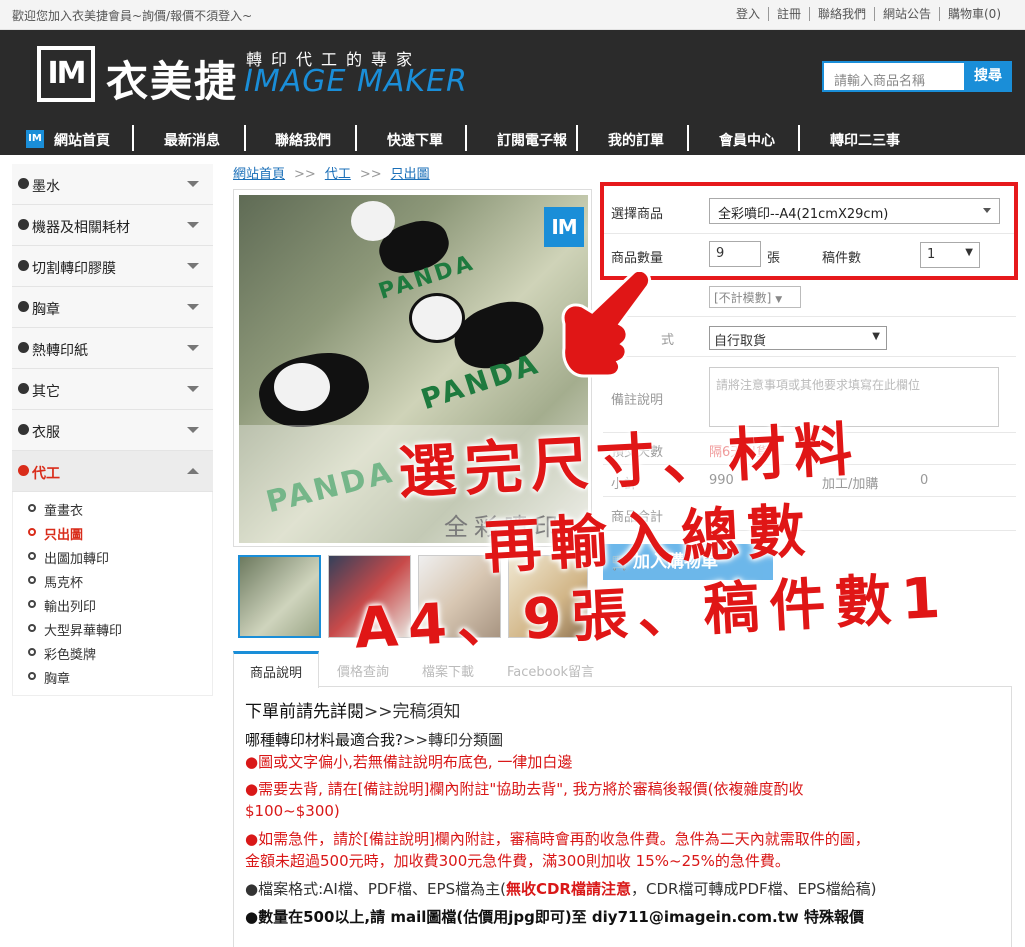  What do you see at coordinates (532, 140) in the screenshot?
I see `nav-newsletter: 訂閱電子報` at bounding box center [532, 140].